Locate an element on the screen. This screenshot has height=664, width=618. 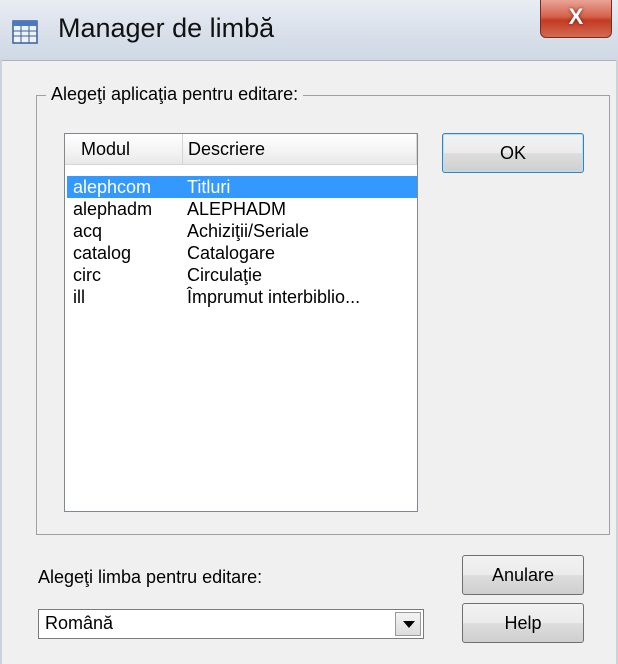
cancel-button: Anulare is located at coordinates (523, 575).